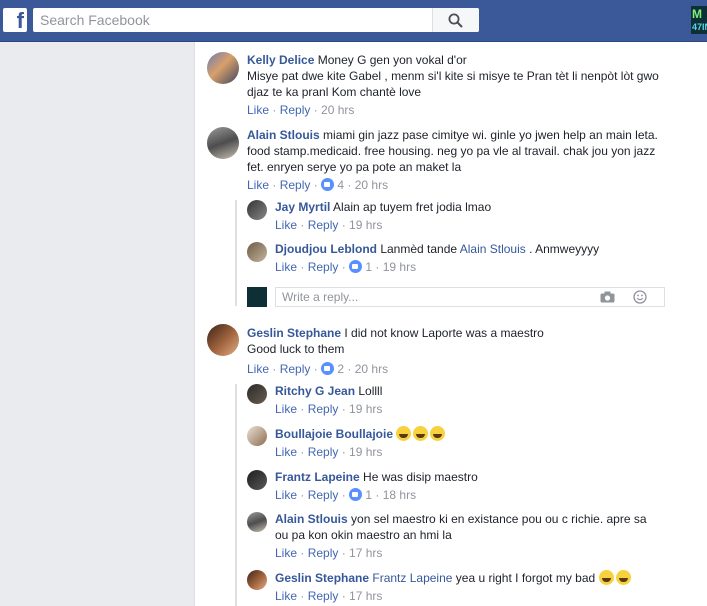 The image size is (707, 606). Describe the element at coordinates (334, 434) in the screenshot. I see `reply-author: Boullajoie Boullajoie` at that location.